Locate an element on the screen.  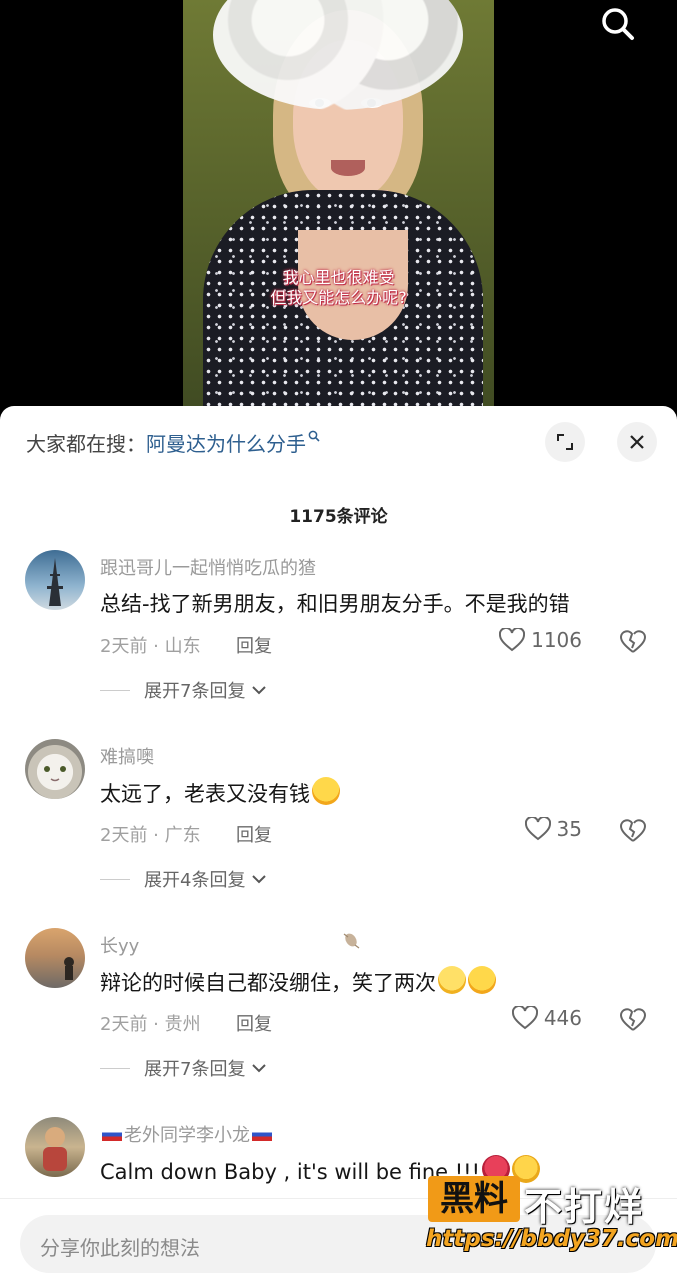
like-button: 1106 is located at coordinates (540, 640).